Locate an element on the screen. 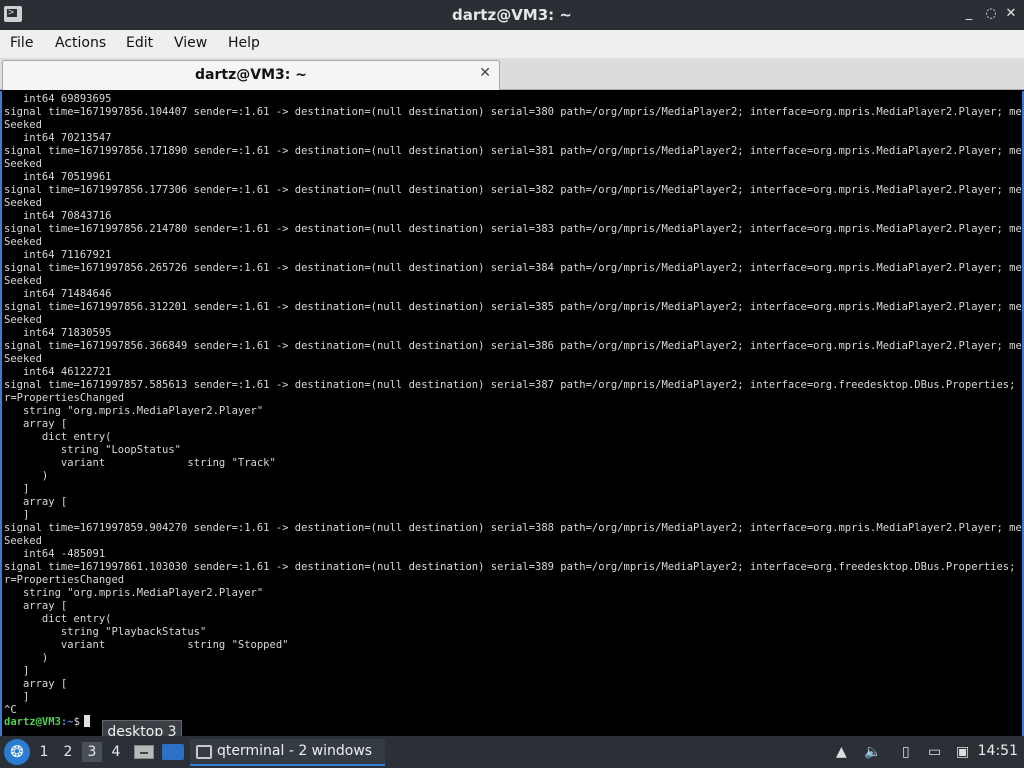 This screenshot has width=1024, height=768. terminal-line: int64 46122721 is located at coordinates (58, 372).